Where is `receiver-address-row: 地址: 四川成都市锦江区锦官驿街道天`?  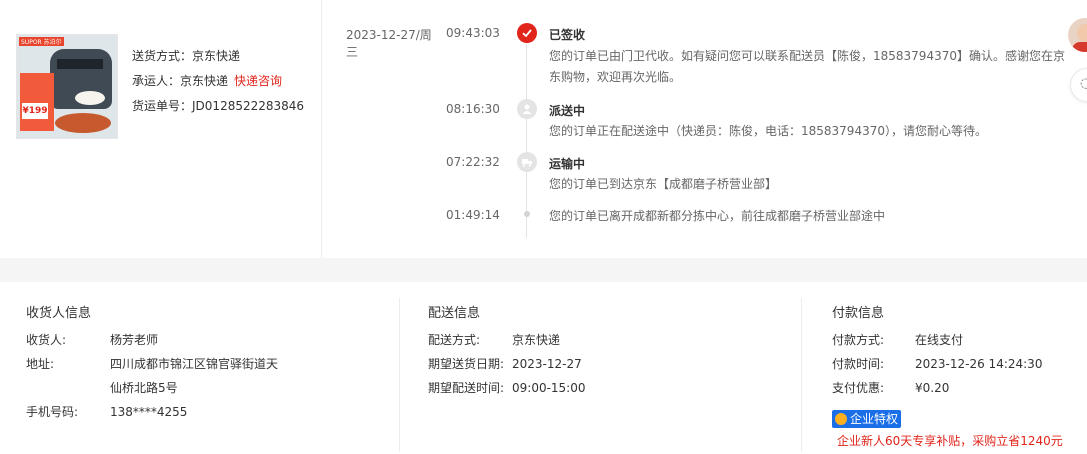
receiver-address-row: 地址: 四川成都市锦江区锦官驿街道天 is located at coordinates (152, 364).